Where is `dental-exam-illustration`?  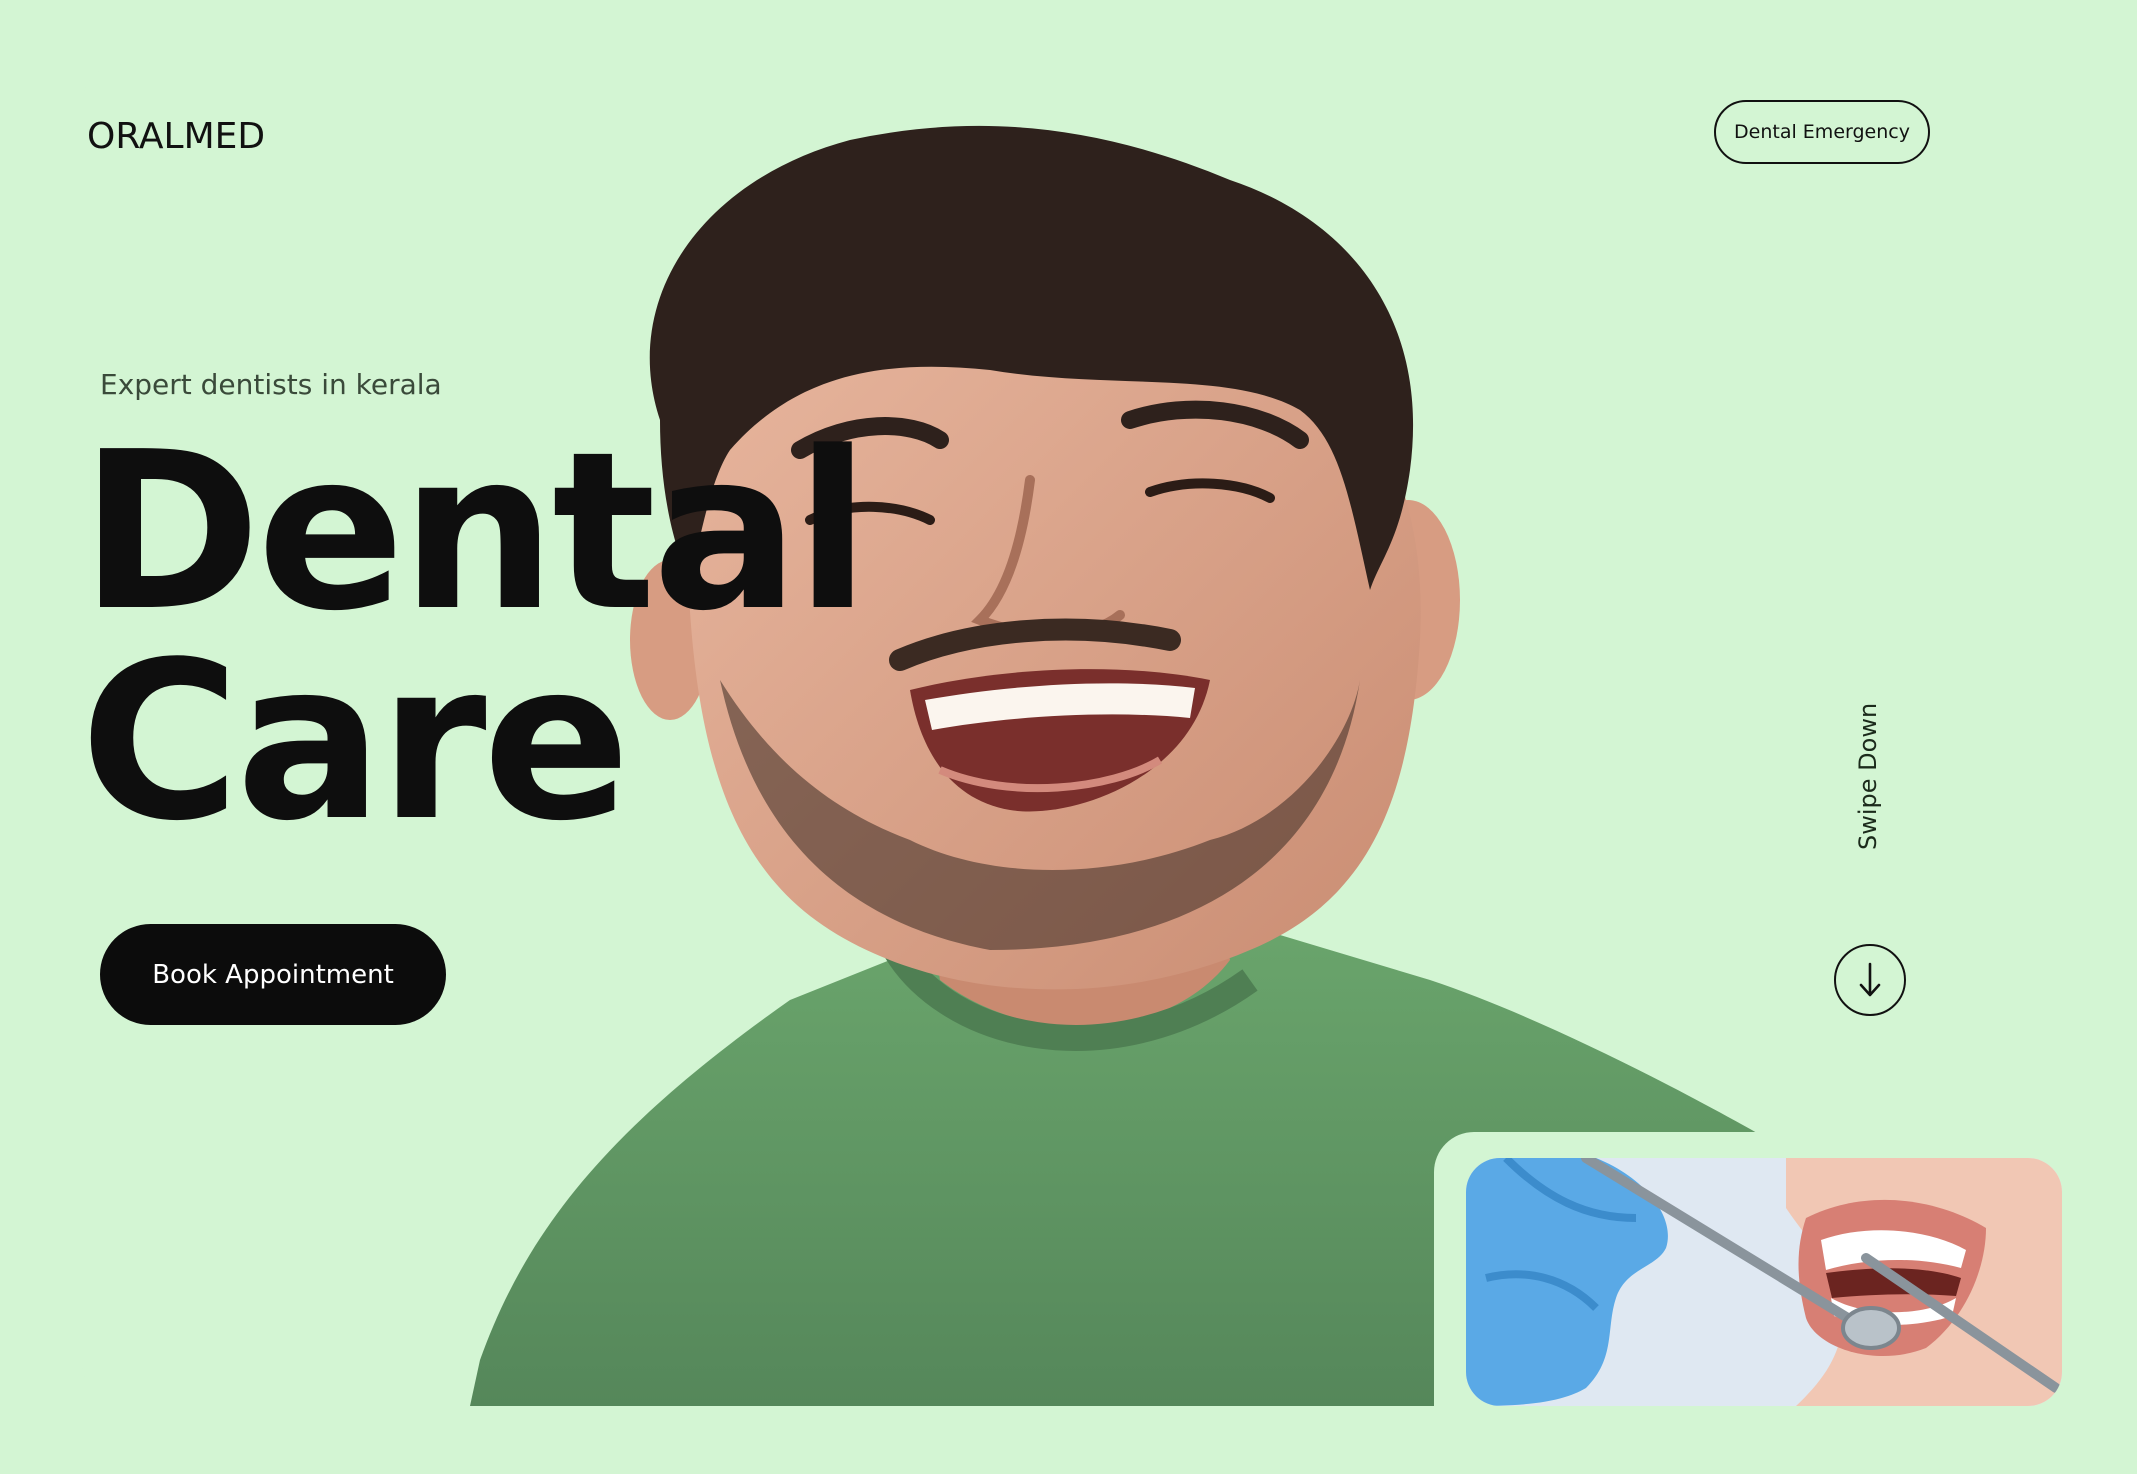 dental-exam-illustration is located at coordinates (1764, 1282).